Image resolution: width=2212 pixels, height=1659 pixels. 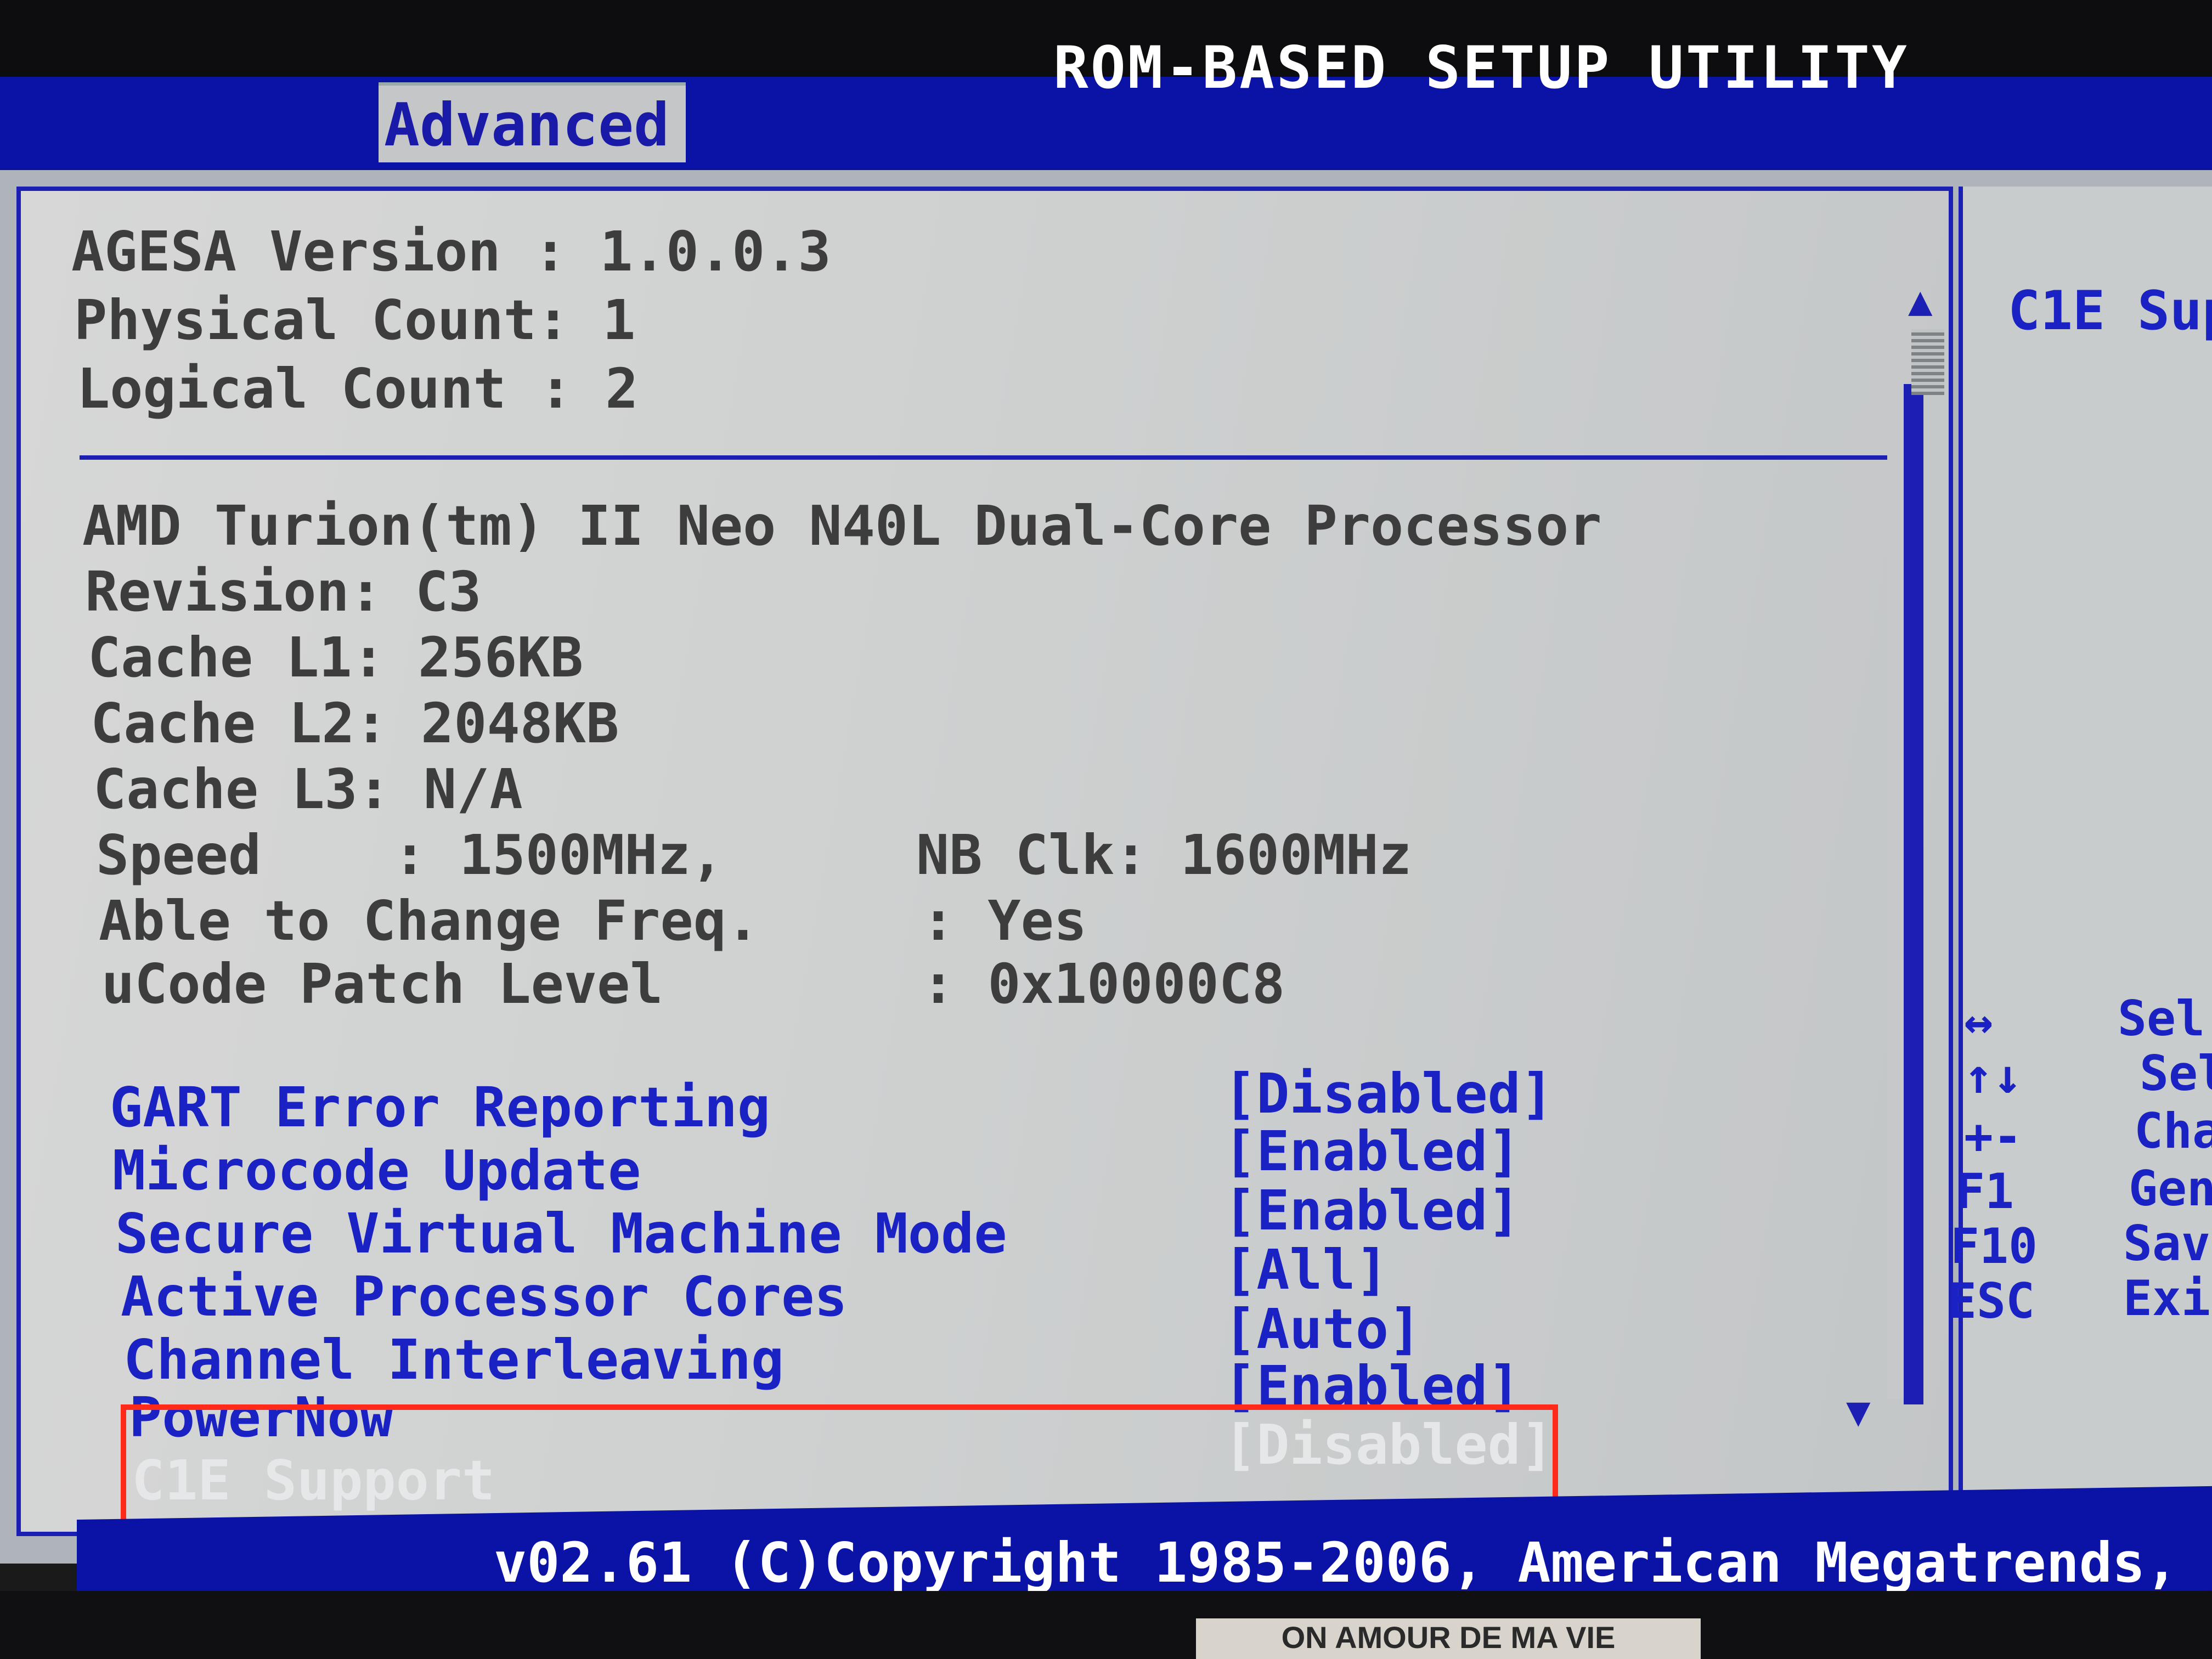 I want to click on utility-title: ROM-BASED SETUP UTILITY, so click(x=1481, y=68).